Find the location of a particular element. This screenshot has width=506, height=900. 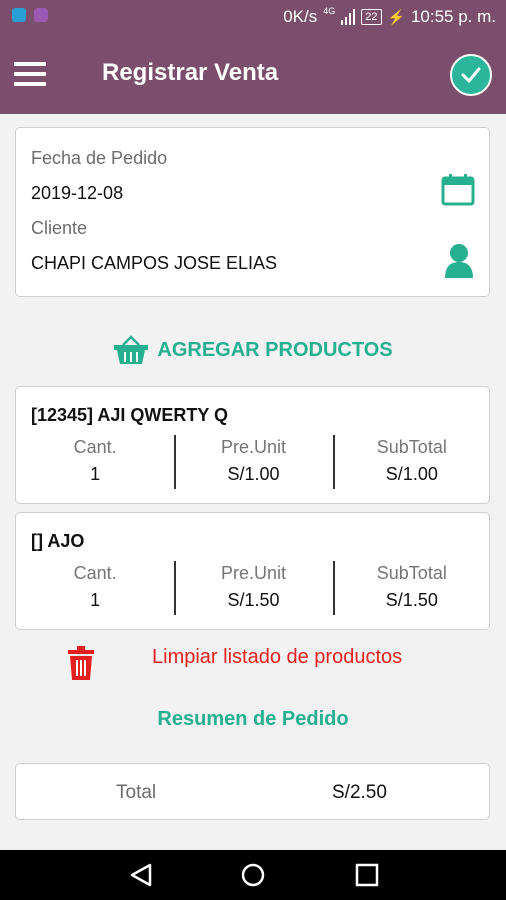

price-value: S/1.00 is located at coordinates (253, 474).